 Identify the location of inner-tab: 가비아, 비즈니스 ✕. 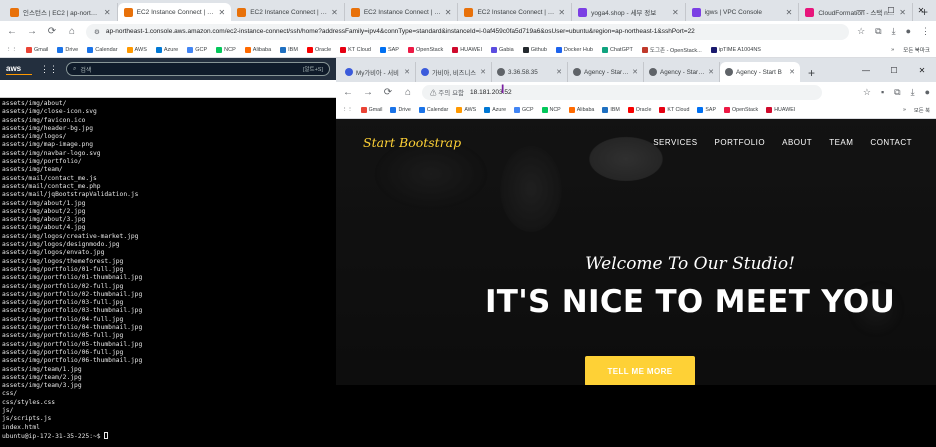
(454, 72).